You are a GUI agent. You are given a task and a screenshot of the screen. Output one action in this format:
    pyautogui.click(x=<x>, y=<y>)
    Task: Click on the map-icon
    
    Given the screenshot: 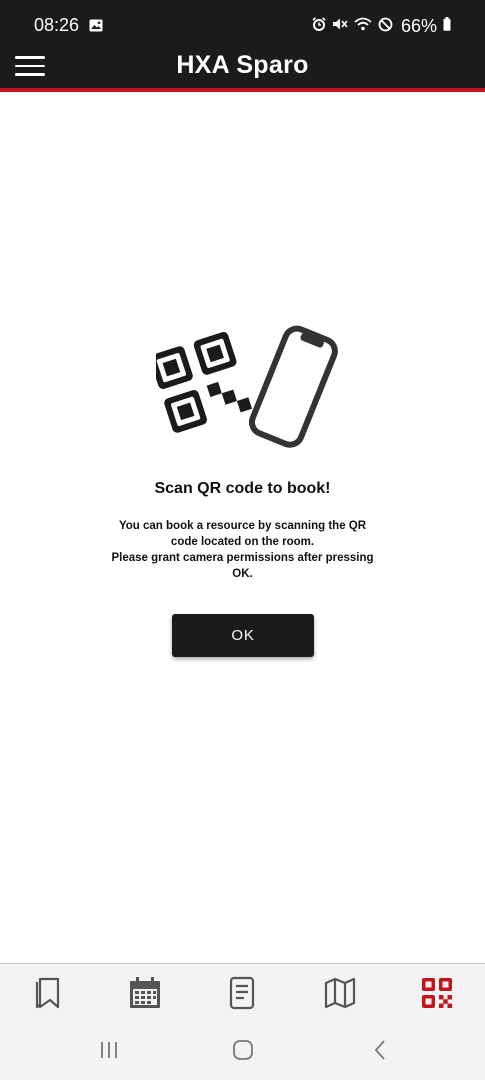 What is the action you would take?
    pyautogui.click(x=340, y=995)
    